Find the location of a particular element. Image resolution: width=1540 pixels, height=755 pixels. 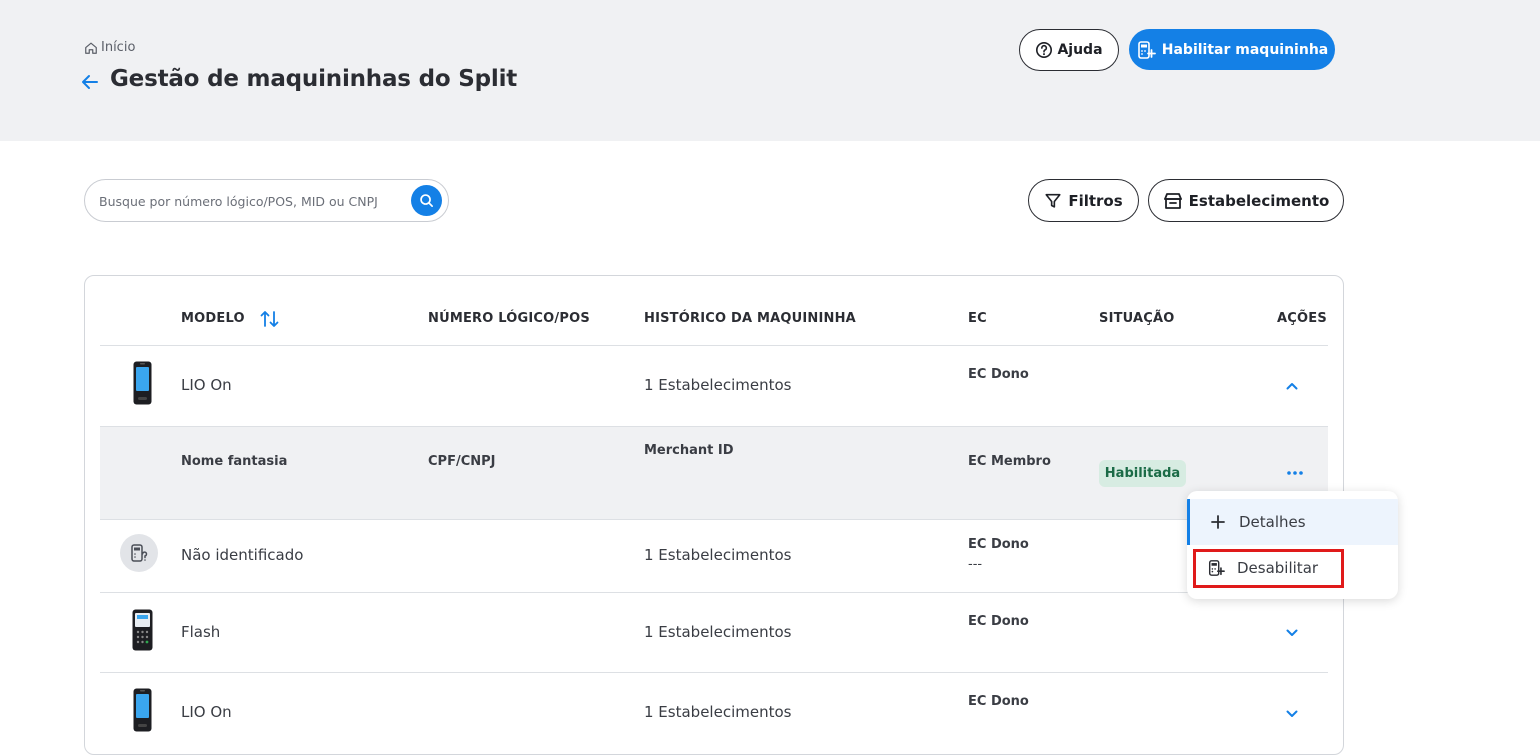

search-box is located at coordinates (266, 200).